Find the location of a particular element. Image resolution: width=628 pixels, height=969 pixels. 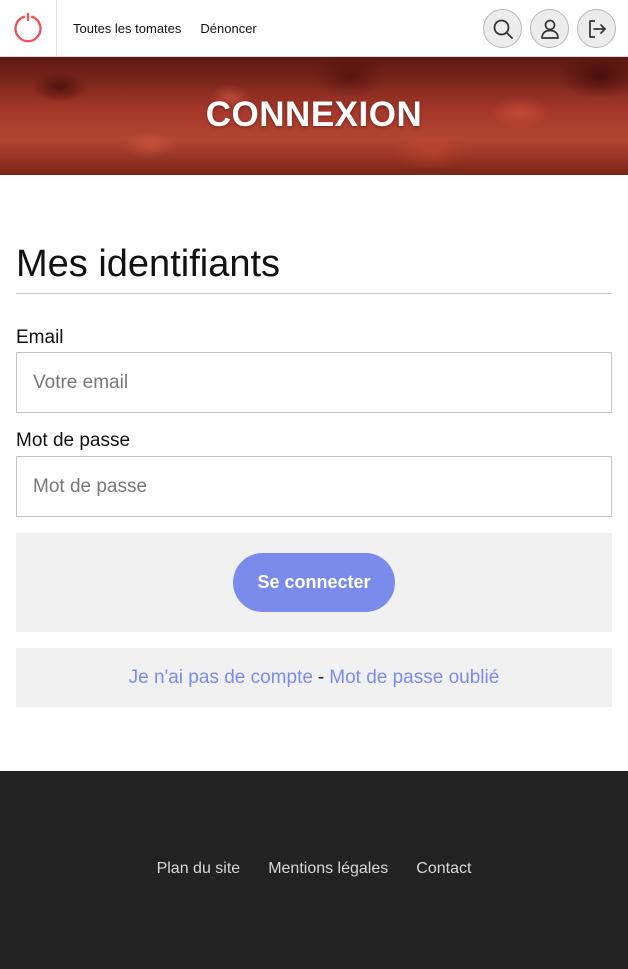

search-button is located at coordinates (502, 28).